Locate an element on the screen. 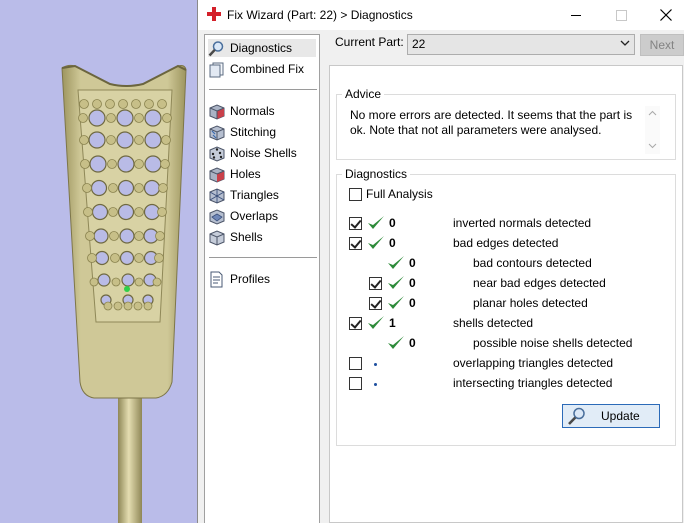  maximize-button is located at coordinates (621, 15).